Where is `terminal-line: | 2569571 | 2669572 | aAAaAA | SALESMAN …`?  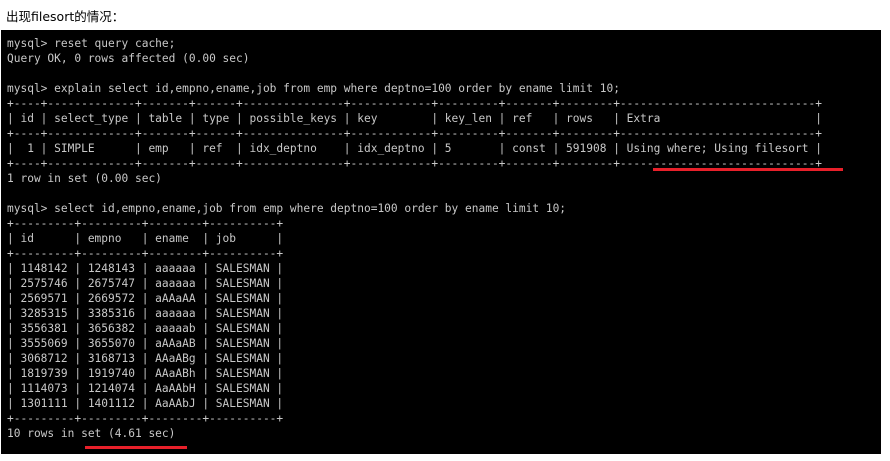
terminal-line: | 2569571 | 2669572 | aAAaAA | SALESMAN … is located at coordinates (145, 298).